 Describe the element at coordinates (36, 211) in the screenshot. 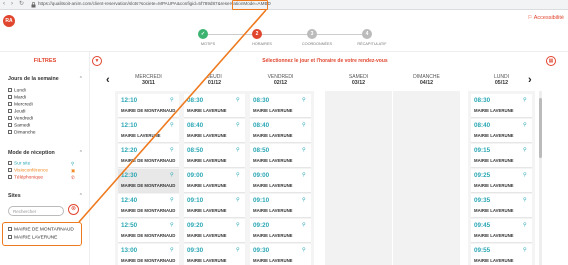

I see `site-search-input: Rechercher` at that location.